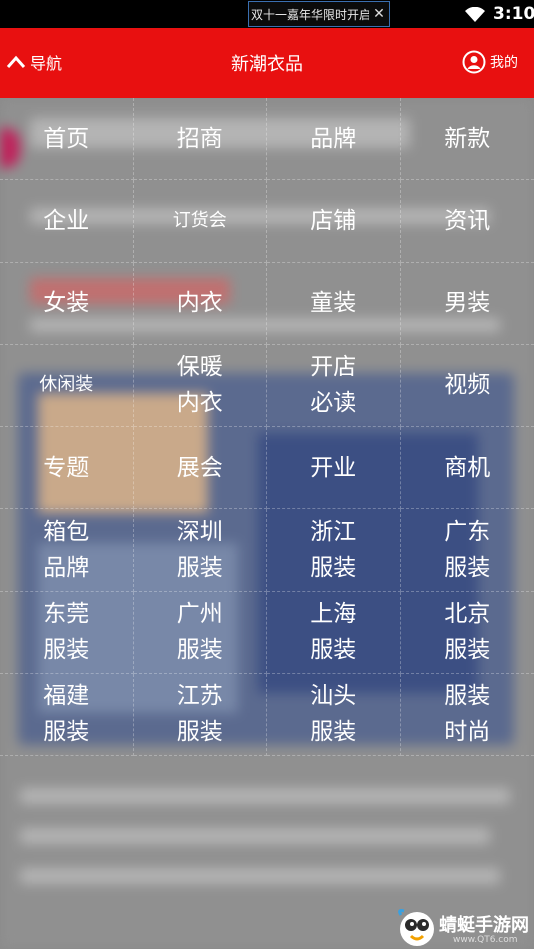 This screenshot has height=949, width=534. What do you see at coordinates (475, 14) in the screenshot?
I see `wifi-icon` at bounding box center [475, 14].